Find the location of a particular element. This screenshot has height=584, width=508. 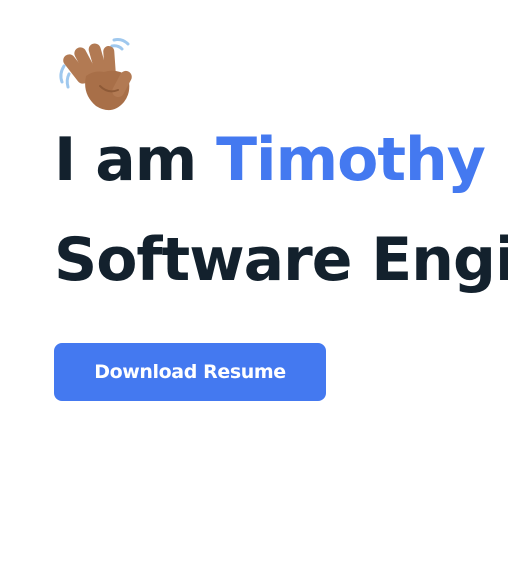

waving-hand-icon is located at coordinates (95, 74).